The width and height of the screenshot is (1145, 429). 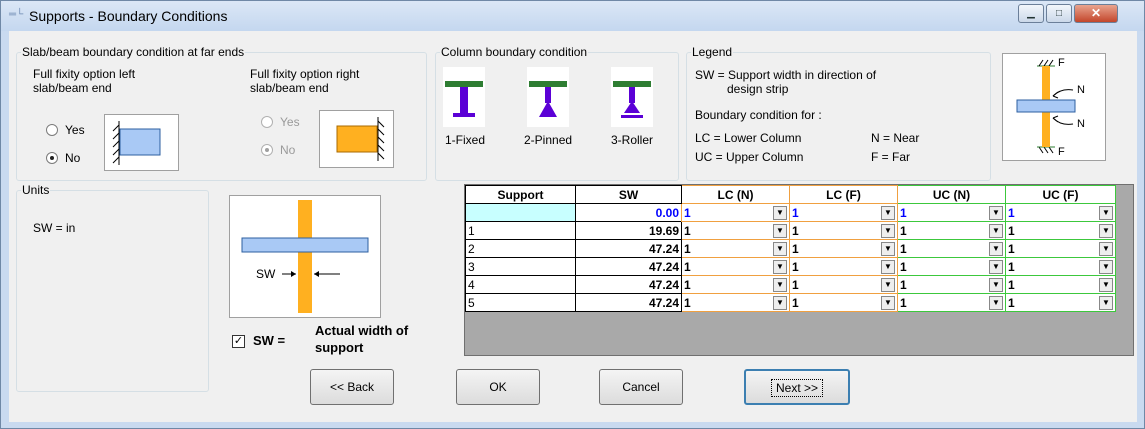 I want to click on left-fixity-yes-label: Yes, so click(x=75, y=130).